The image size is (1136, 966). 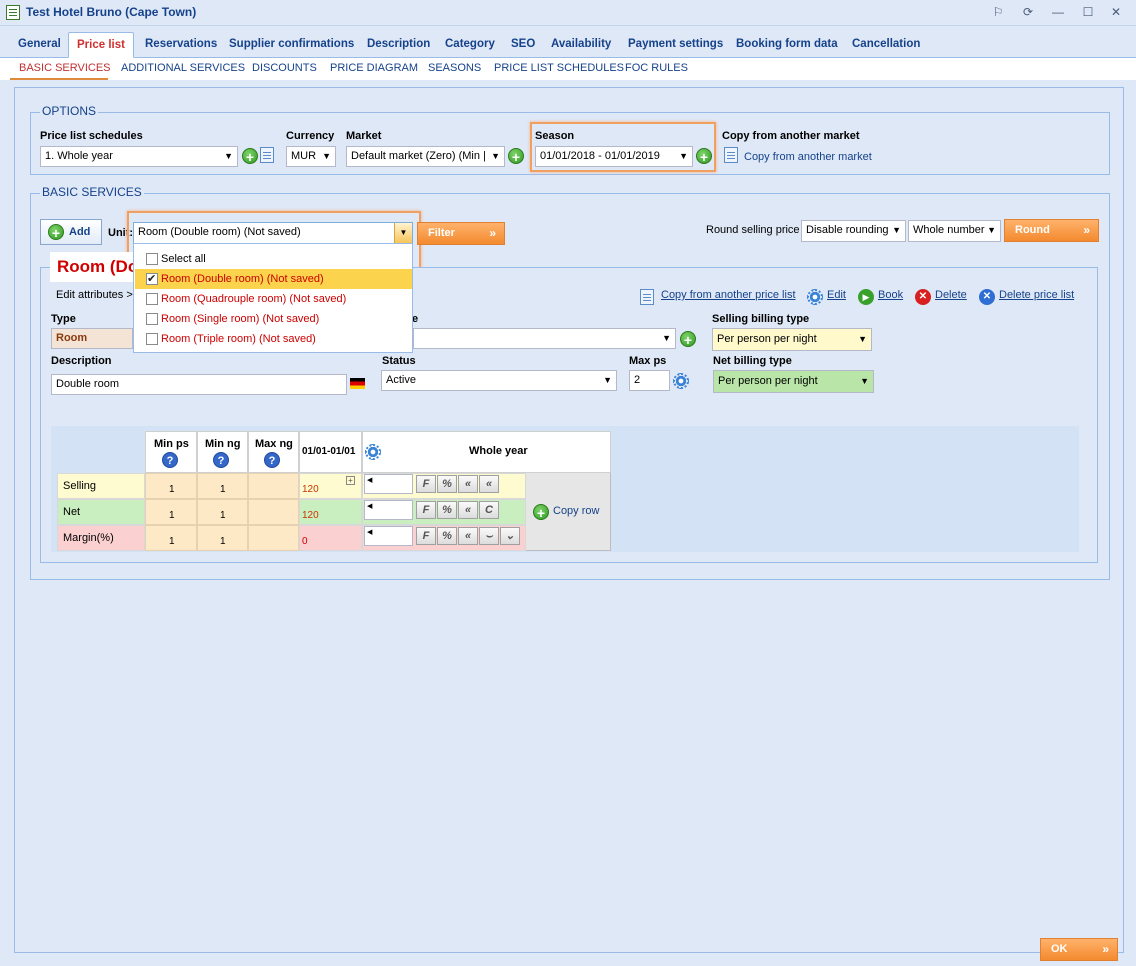 What do you see at coordinates (614, 156) in the screenshot?
I see `season-select: 01/01/2018 - 01/01/2019 ▼` at bounding box center [614, 156].